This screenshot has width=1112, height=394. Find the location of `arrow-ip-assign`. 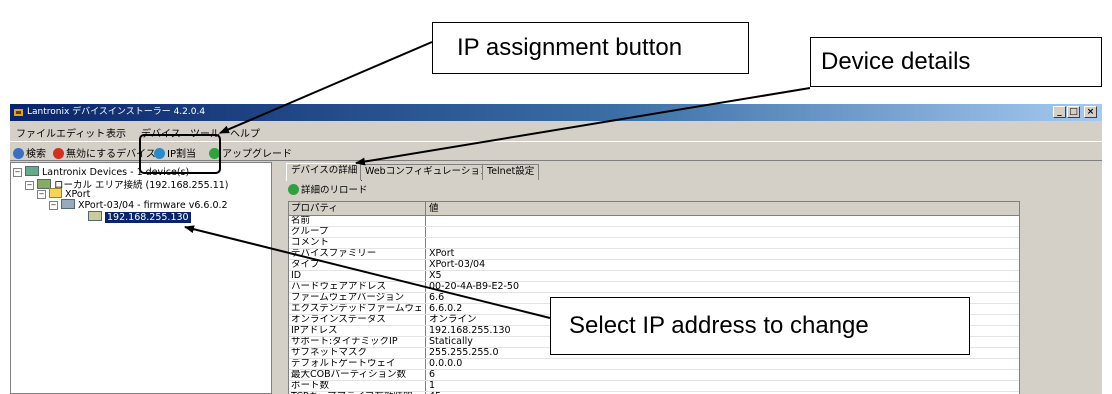

arrow-ip-assign is located at coordinates (326, 87).